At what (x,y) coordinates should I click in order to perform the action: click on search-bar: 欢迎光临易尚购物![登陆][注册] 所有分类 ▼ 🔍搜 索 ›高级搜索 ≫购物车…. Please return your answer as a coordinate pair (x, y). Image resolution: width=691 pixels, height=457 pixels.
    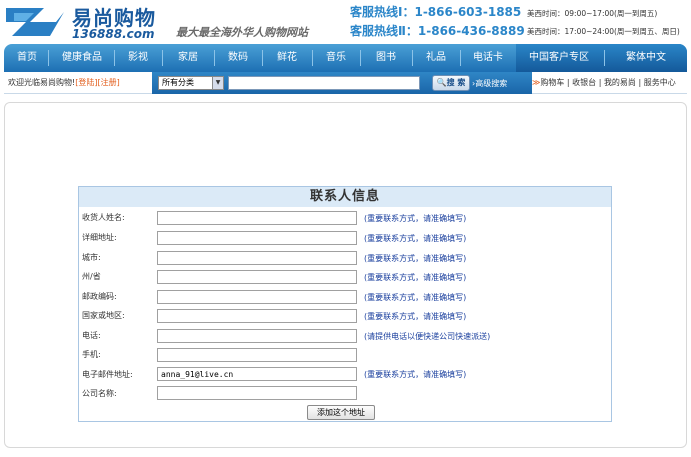
    Looking at the image, I should click on (345, 83).